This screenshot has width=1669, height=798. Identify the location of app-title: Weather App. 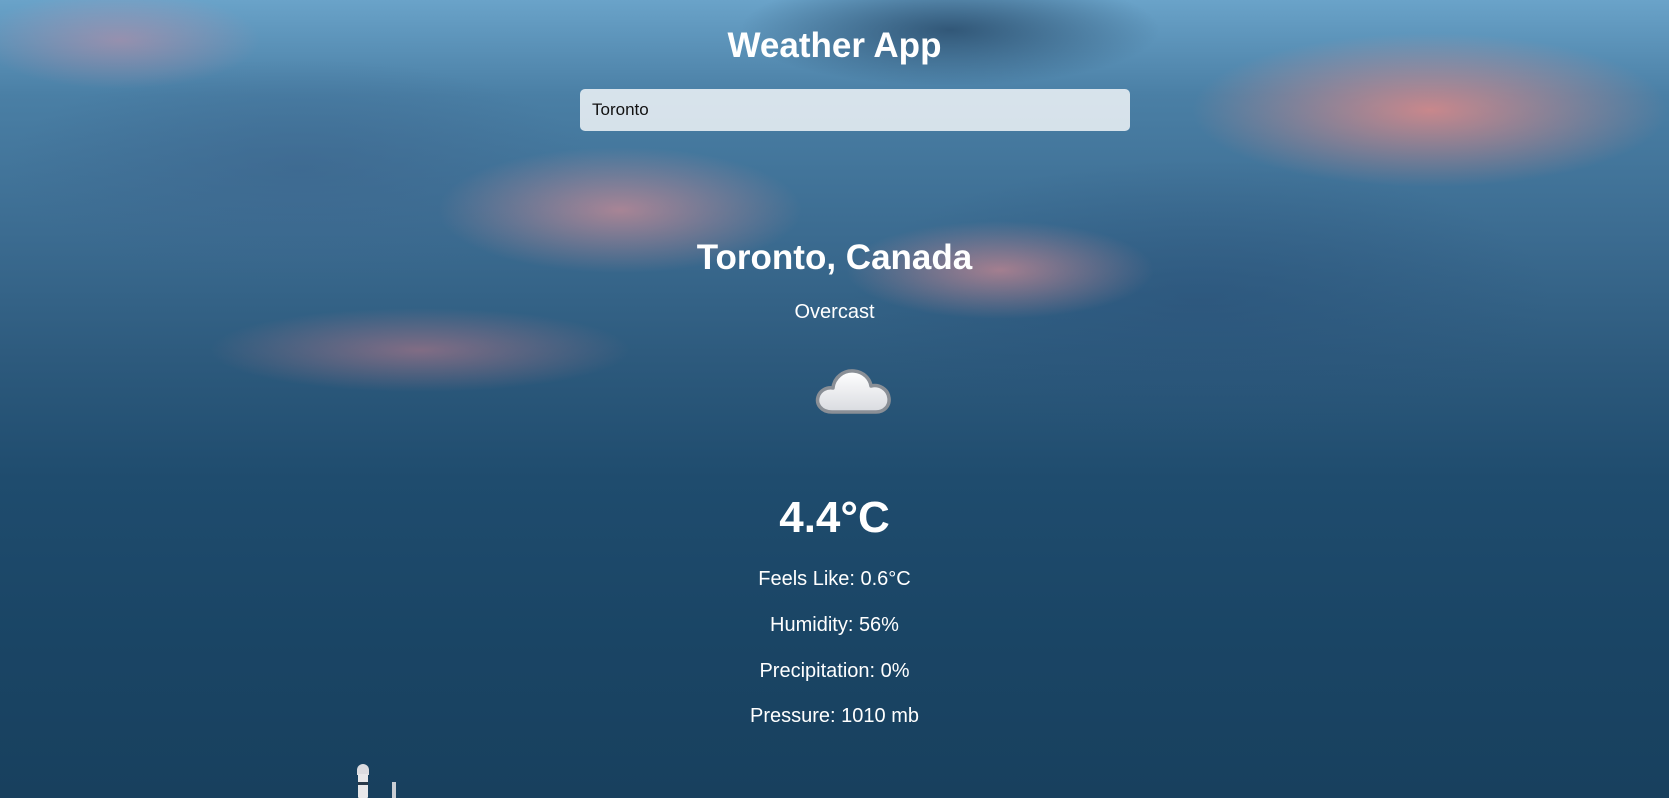
(834, 45).